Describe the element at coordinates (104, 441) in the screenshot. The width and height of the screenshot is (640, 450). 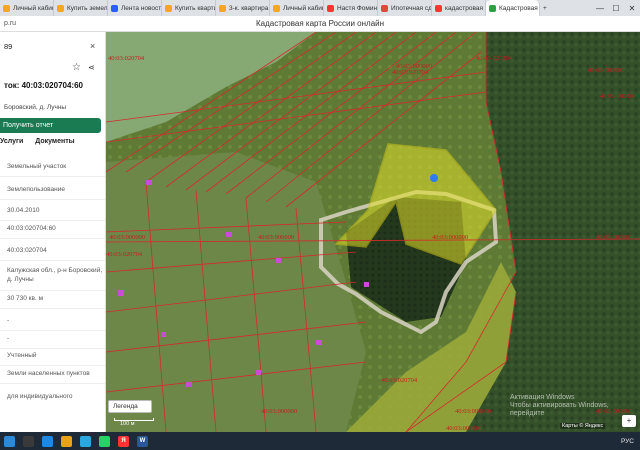
I see `whatsapp-icon` at that location.